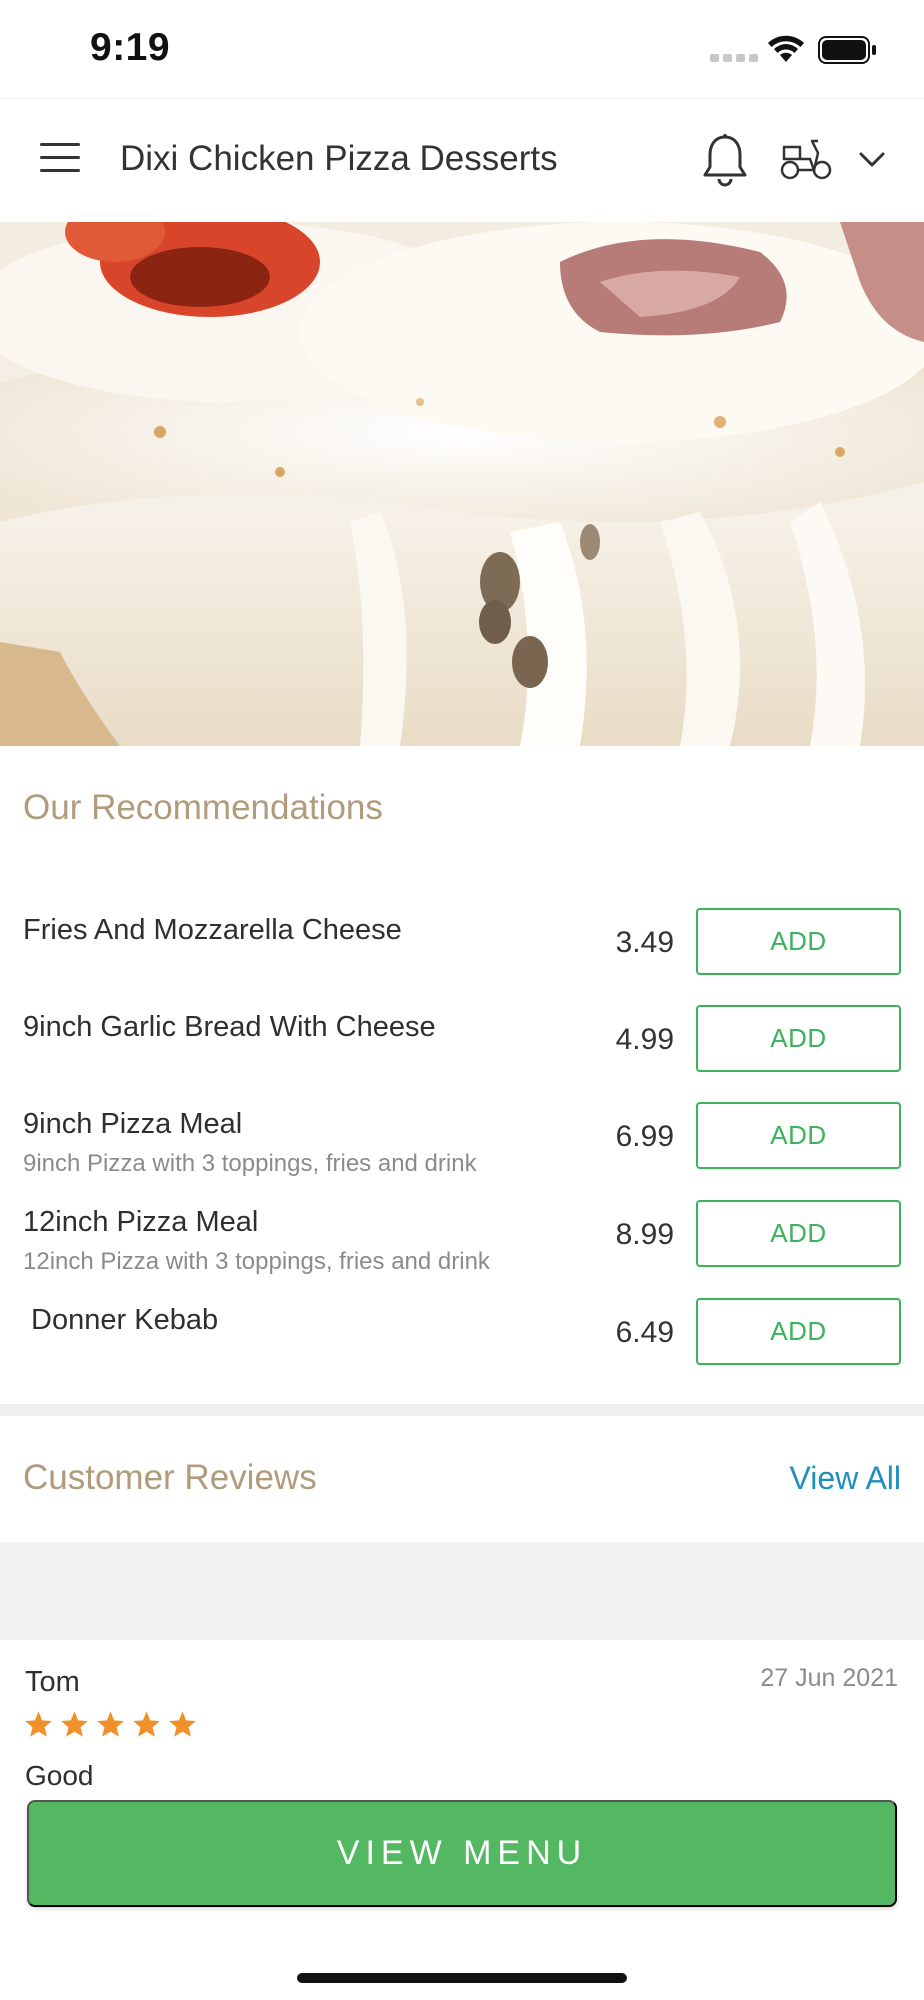 The width and height of the screenshot is (924, 2000). I want to click on item-name: Donner Kebab, so click(121, 1320).